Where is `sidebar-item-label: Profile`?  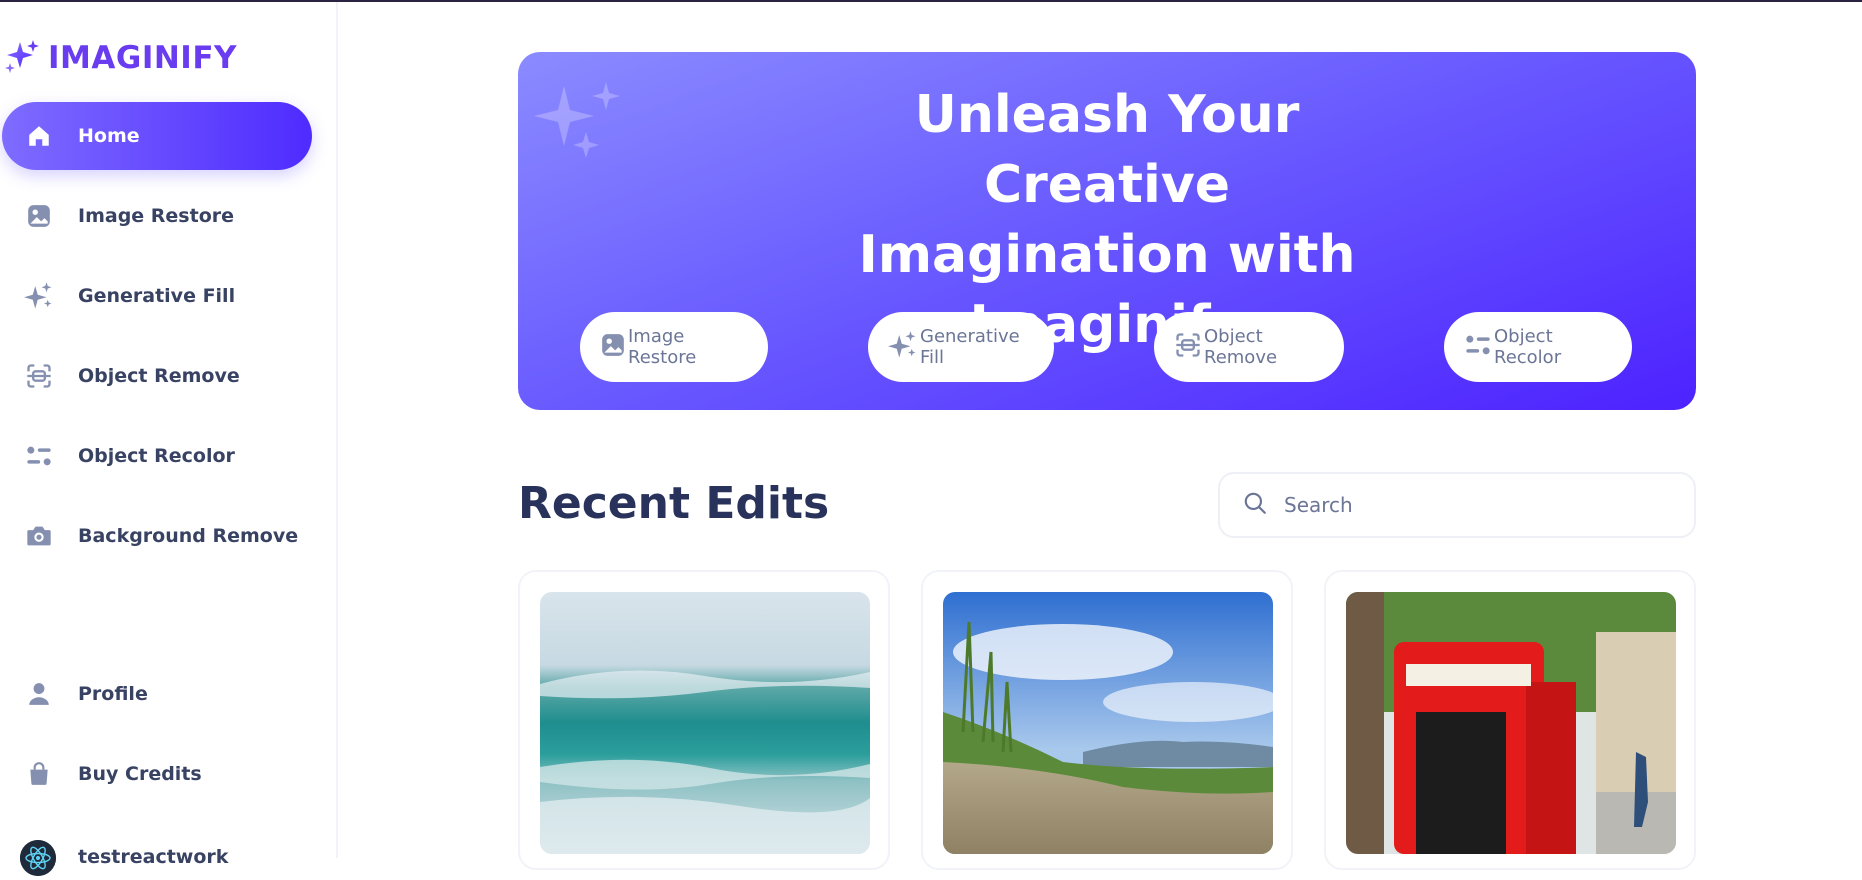 sidebar-item-label: Profile is located at coordinates (113, 694).